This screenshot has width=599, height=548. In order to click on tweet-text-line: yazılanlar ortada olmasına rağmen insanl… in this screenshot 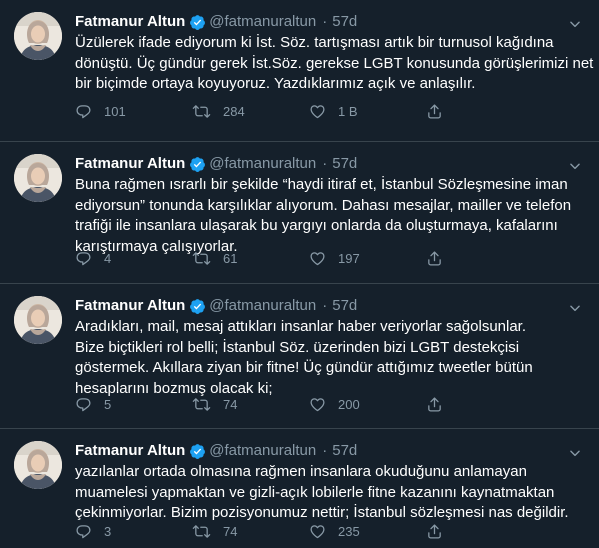, I will do `click(301, 471)`.